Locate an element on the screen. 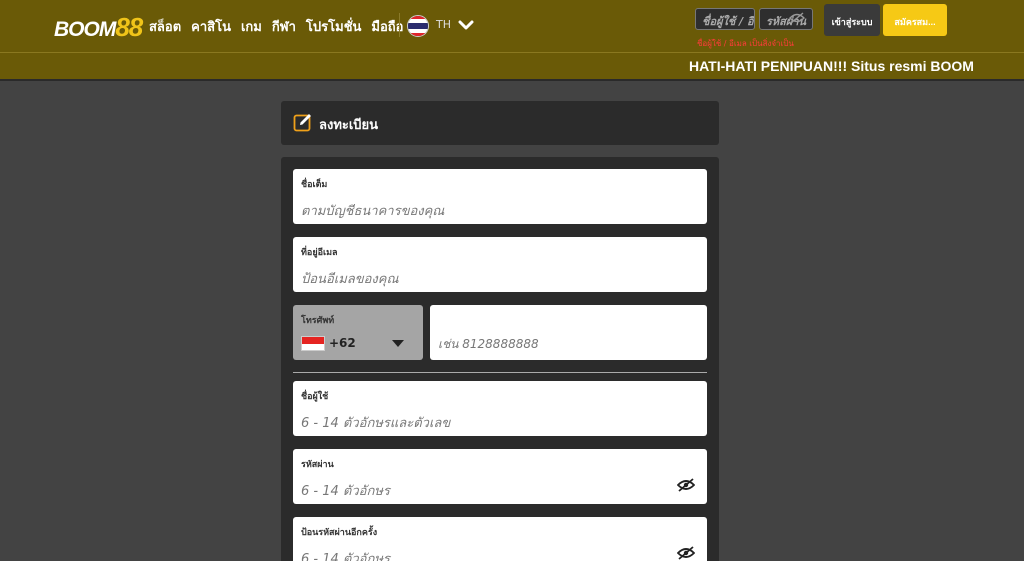  email-input: ป้อนอีเมลของคุณ is located at coordinates (350, 278).